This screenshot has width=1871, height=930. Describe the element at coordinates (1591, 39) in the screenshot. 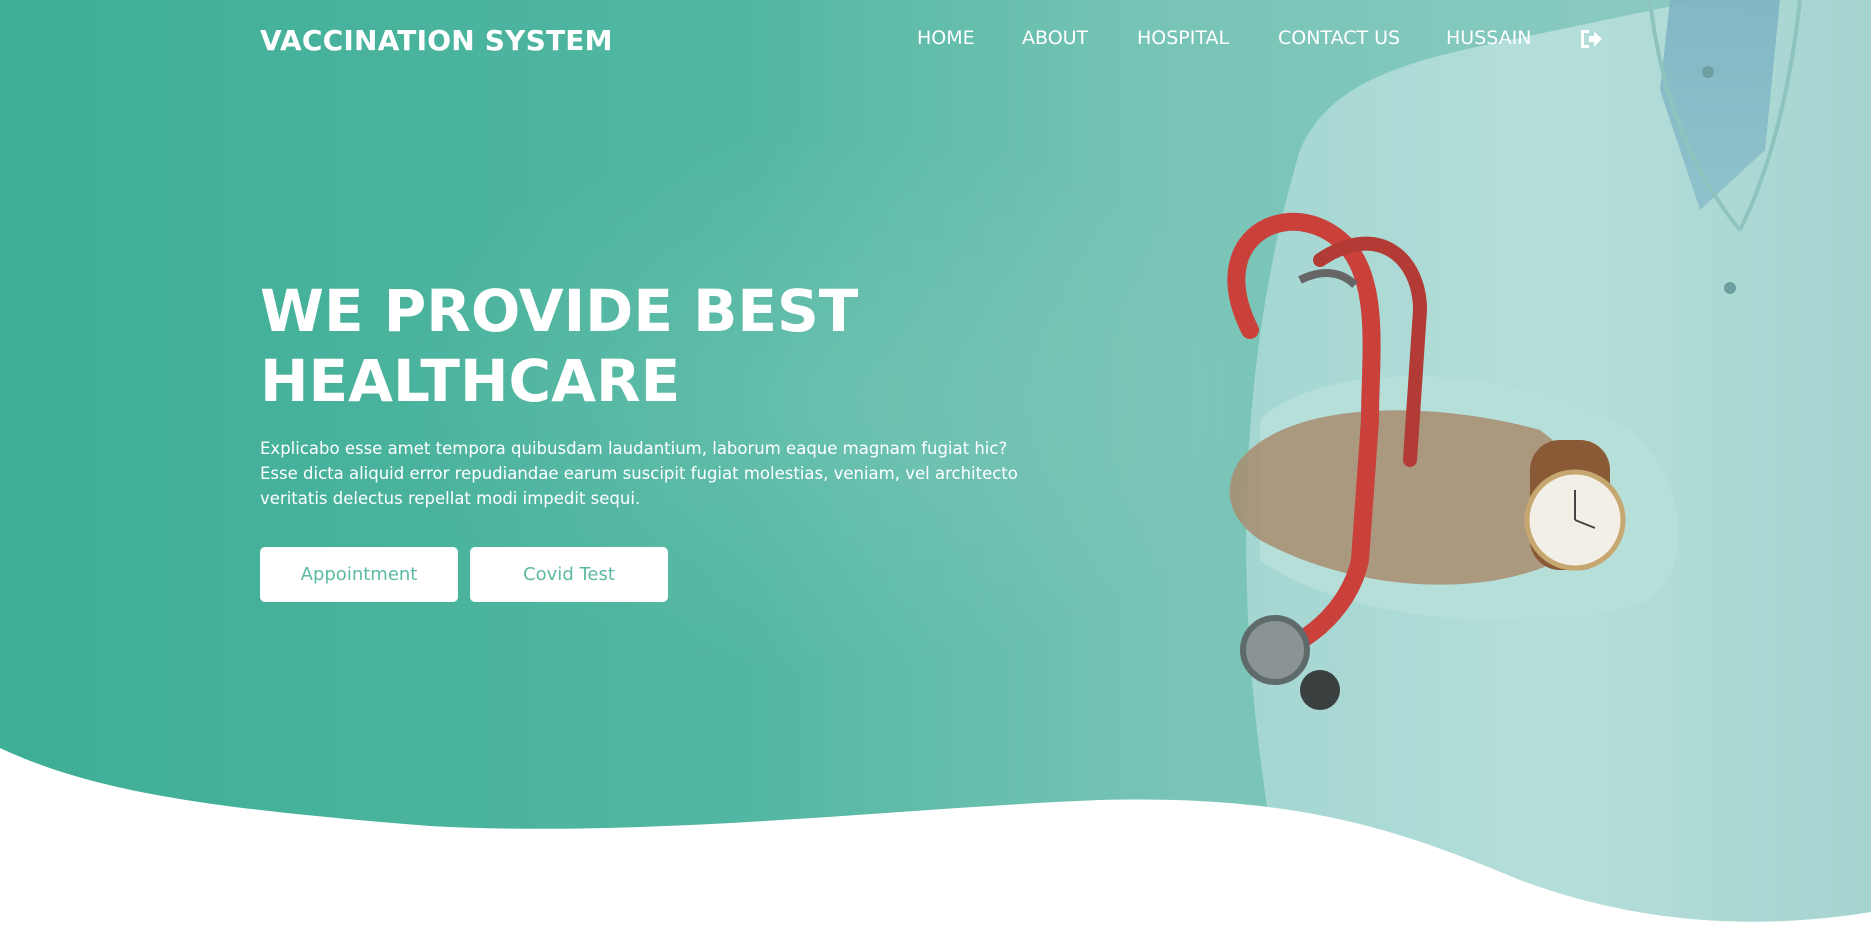

I see `sign-out-icon` at that location.